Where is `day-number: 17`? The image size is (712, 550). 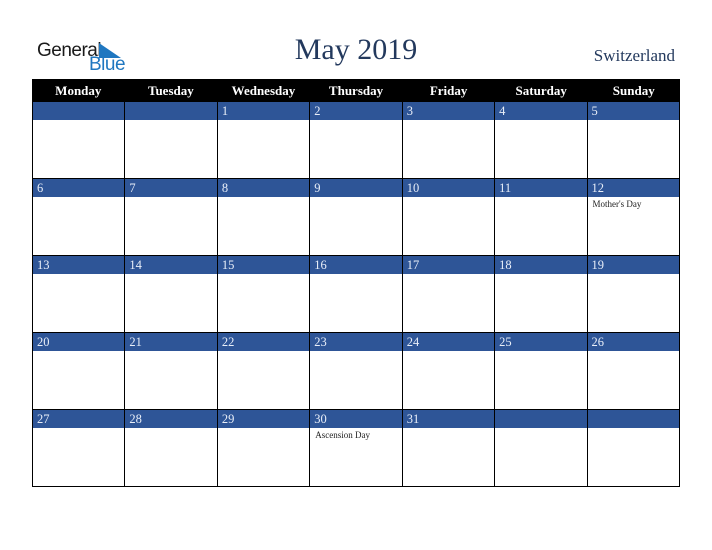
day-number: 17 is located at coordinates (448, 265).